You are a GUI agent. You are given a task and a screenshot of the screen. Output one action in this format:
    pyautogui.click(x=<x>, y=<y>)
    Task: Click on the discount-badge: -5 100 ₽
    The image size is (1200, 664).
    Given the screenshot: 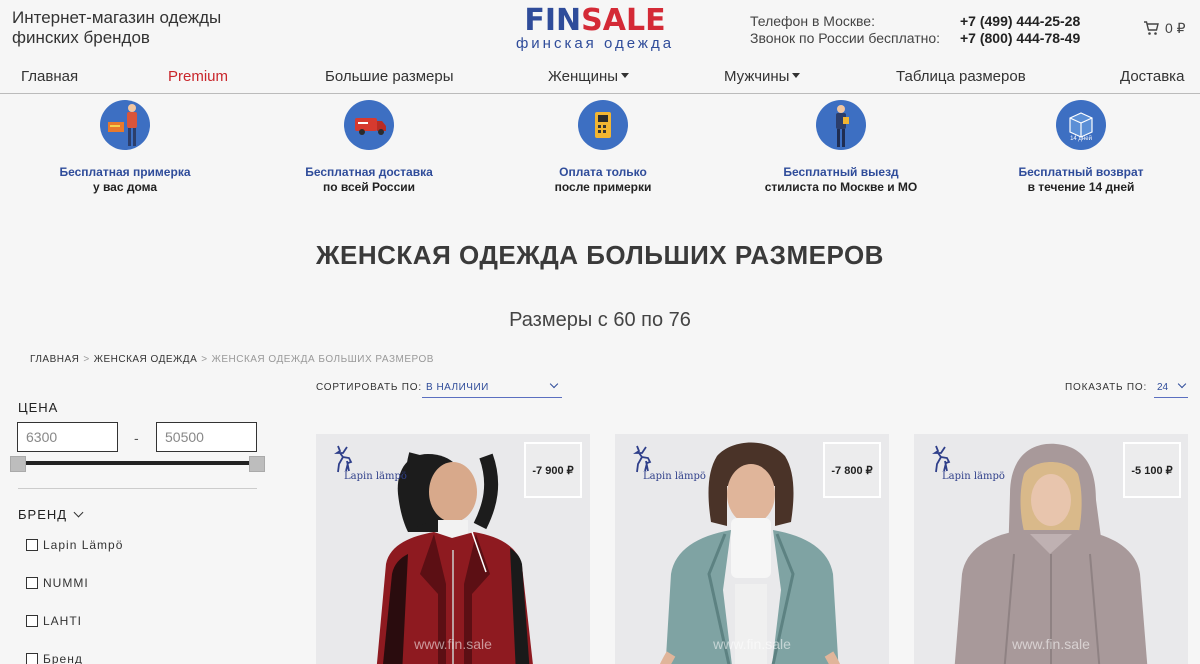 What is the action you would take?
    pyautogui.click(x=1152, y=470)
    